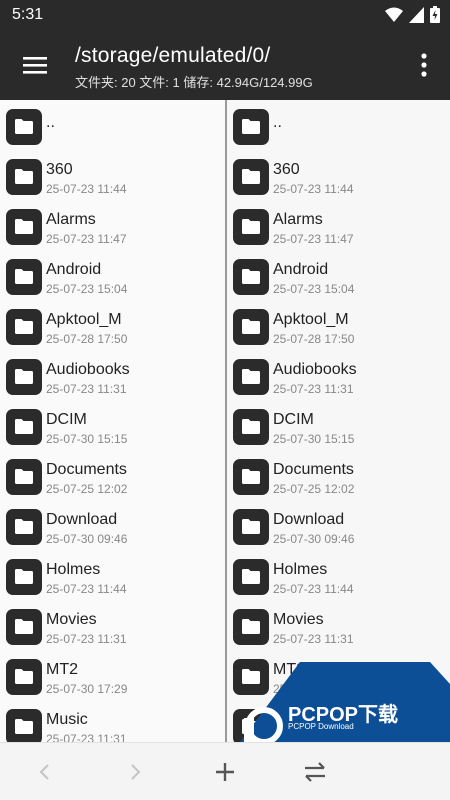  Describe the element at coordinates (35, 65) in the screenshot. I see `hamburger-menu-icon` at that location.